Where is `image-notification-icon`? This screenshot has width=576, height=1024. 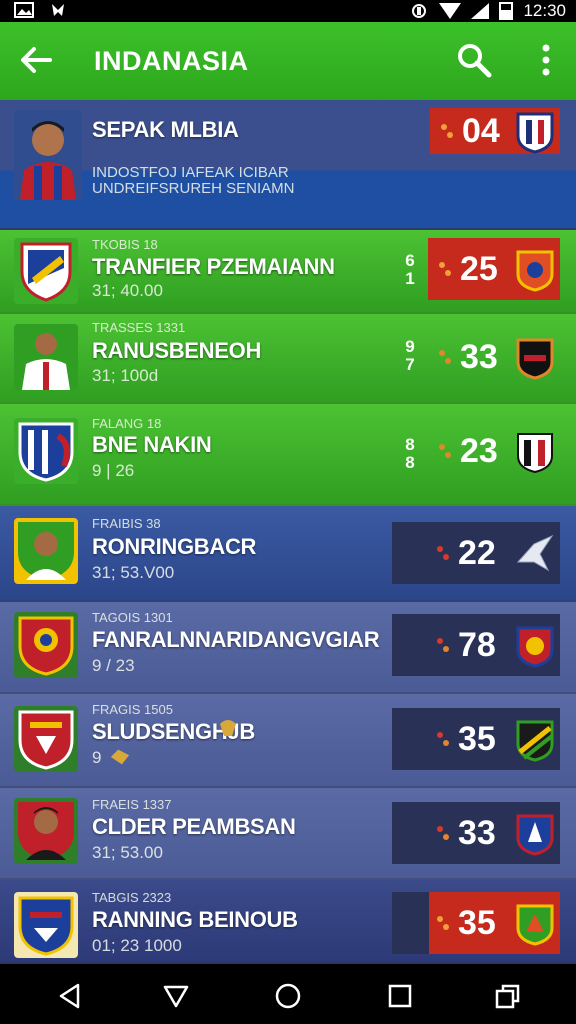
image-notification-icon is located at coordinates (24, 10).